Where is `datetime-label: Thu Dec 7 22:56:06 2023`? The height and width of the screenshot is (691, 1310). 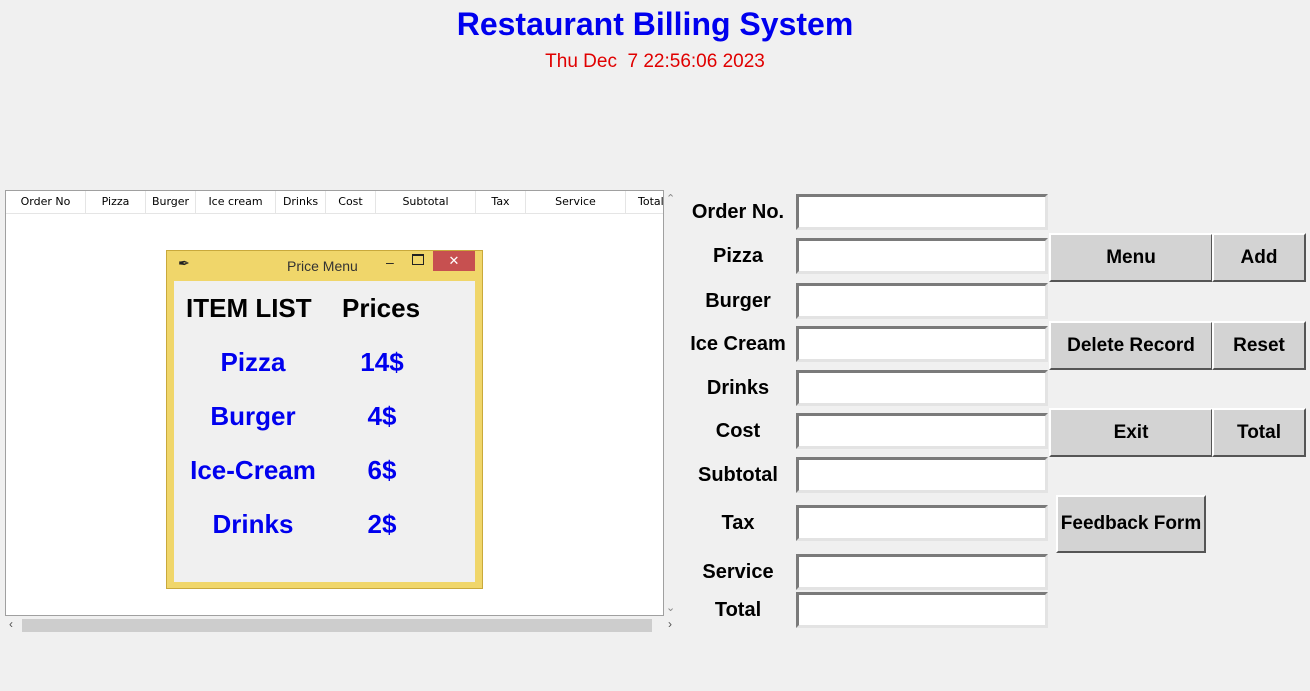
datetime-label: Thu Dec 7 22:56:06 2023 is located at coordinates (655, 61).